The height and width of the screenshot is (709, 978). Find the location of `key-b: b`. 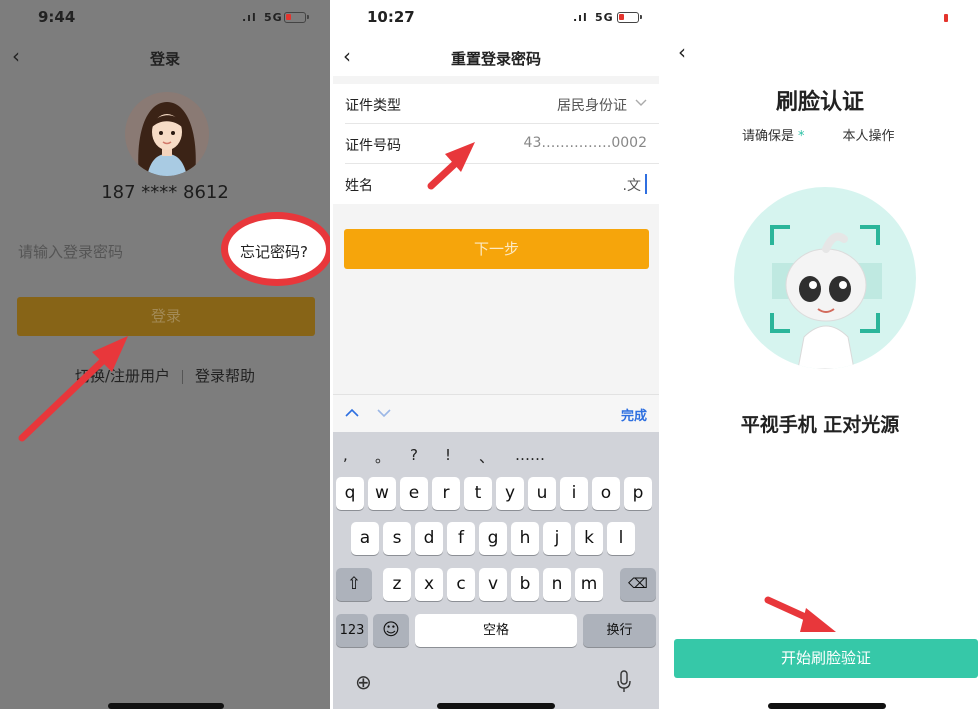

key-b: b is located at coordinates (525, 584).